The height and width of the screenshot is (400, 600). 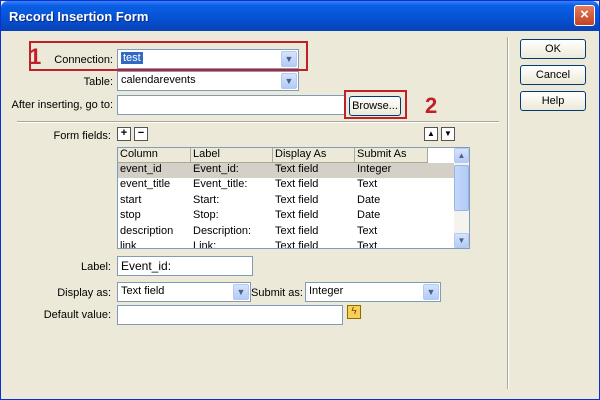 I want to click on default-value-input, so click(x=230, y=315).